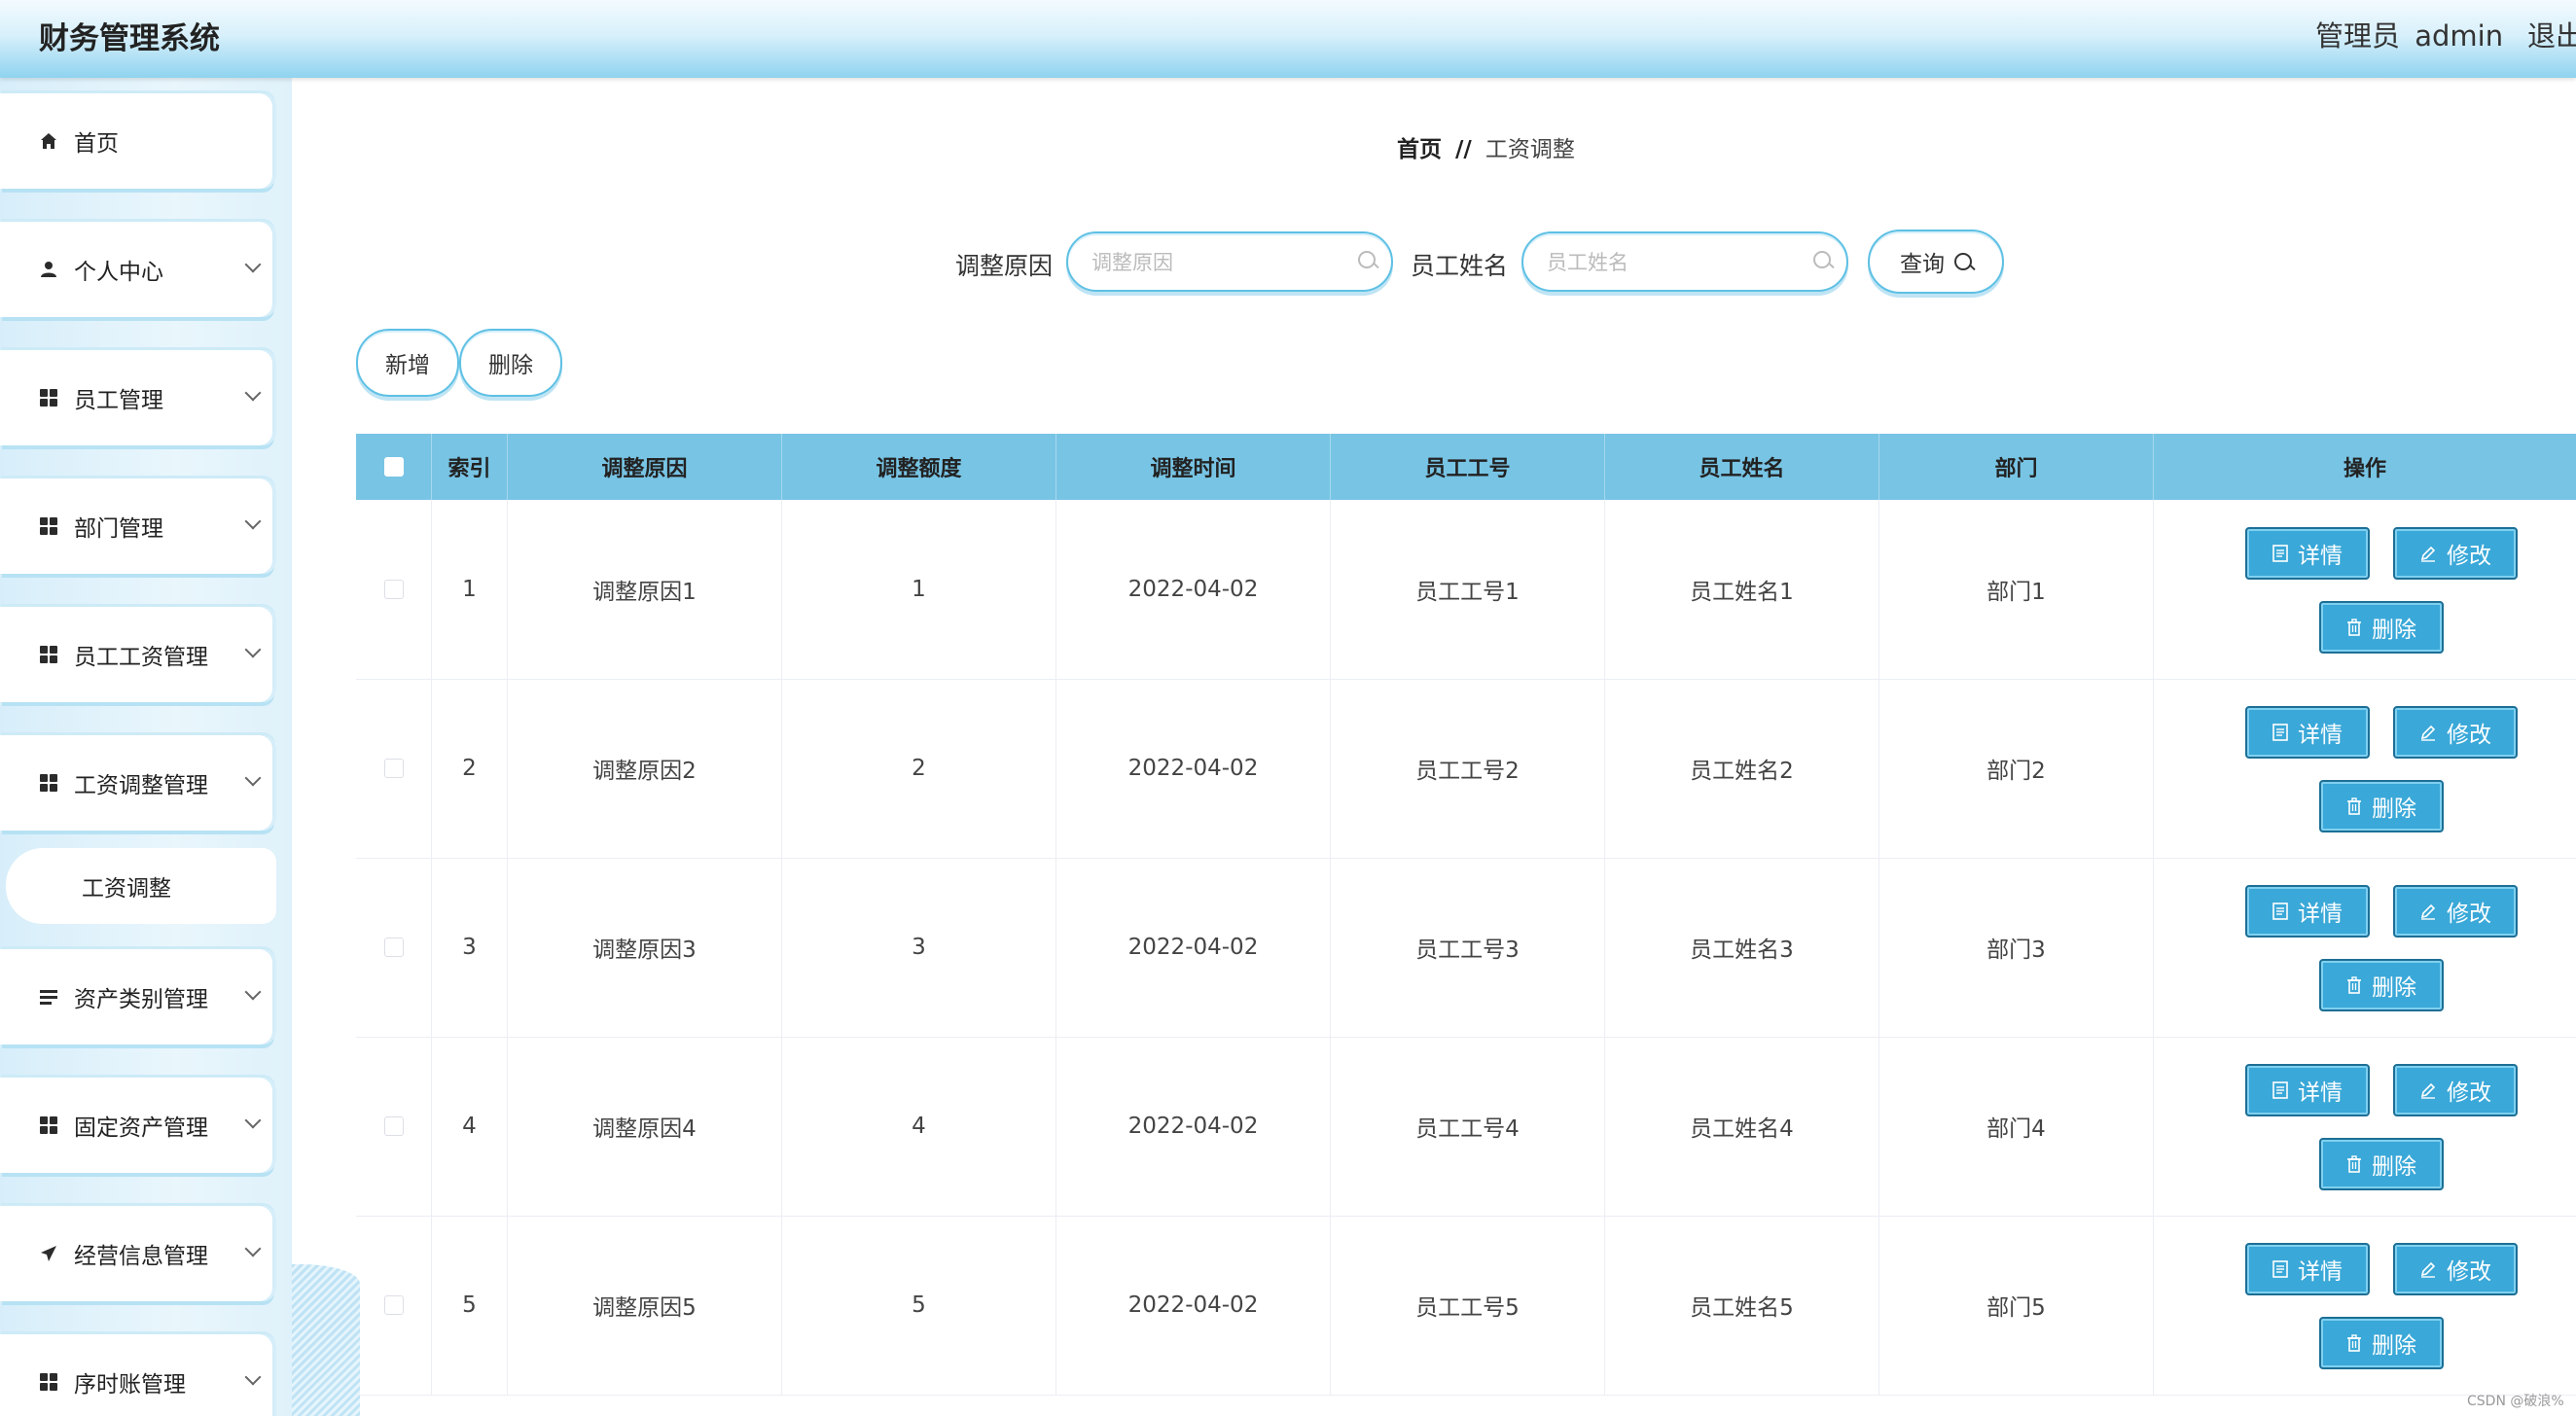 The height and width of the screenshot is (1416, 2576). Describe the element at coordinates (138, 141) in the screenshot. I see `sidebar-item-home: 首页` at that location.